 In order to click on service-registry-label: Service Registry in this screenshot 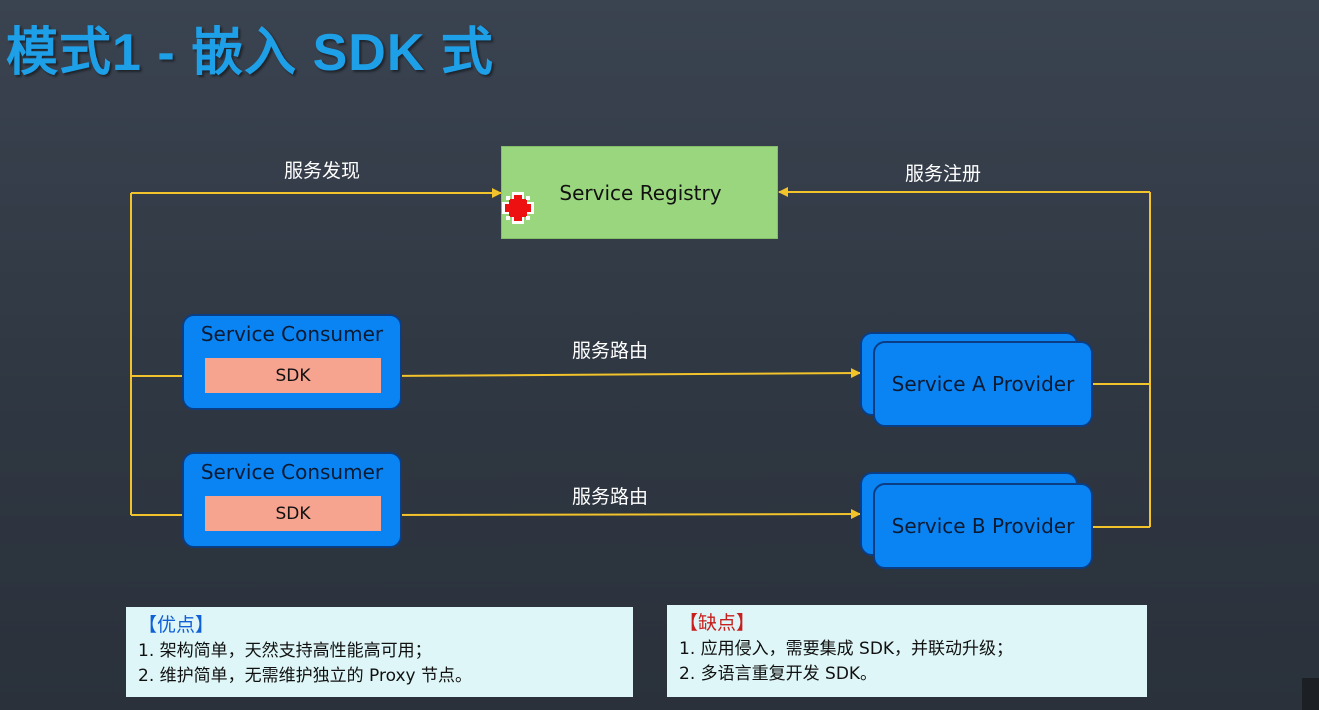, I will do `click(640, 192)`.